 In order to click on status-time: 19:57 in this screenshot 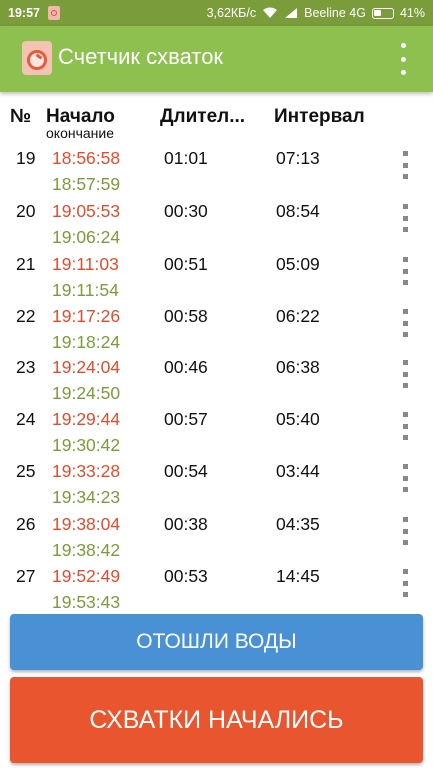, I will do `click(24, 13)`.